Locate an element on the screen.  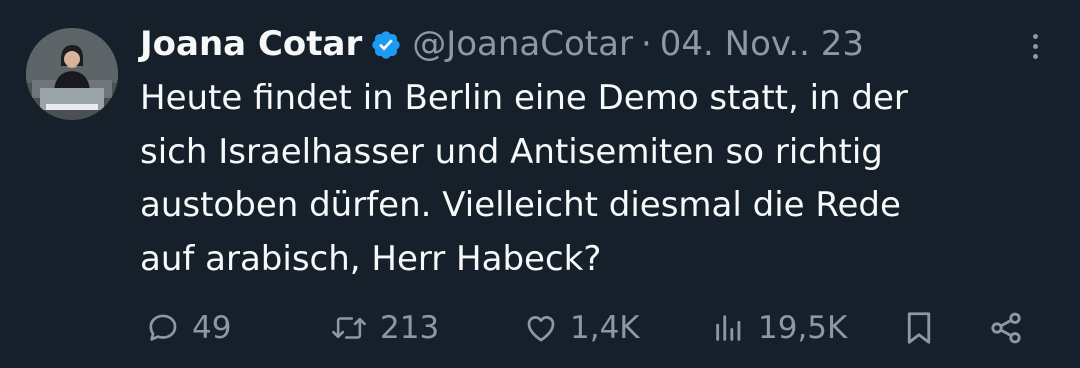
retweet-button: 213 is located at coordinates (384, 328).